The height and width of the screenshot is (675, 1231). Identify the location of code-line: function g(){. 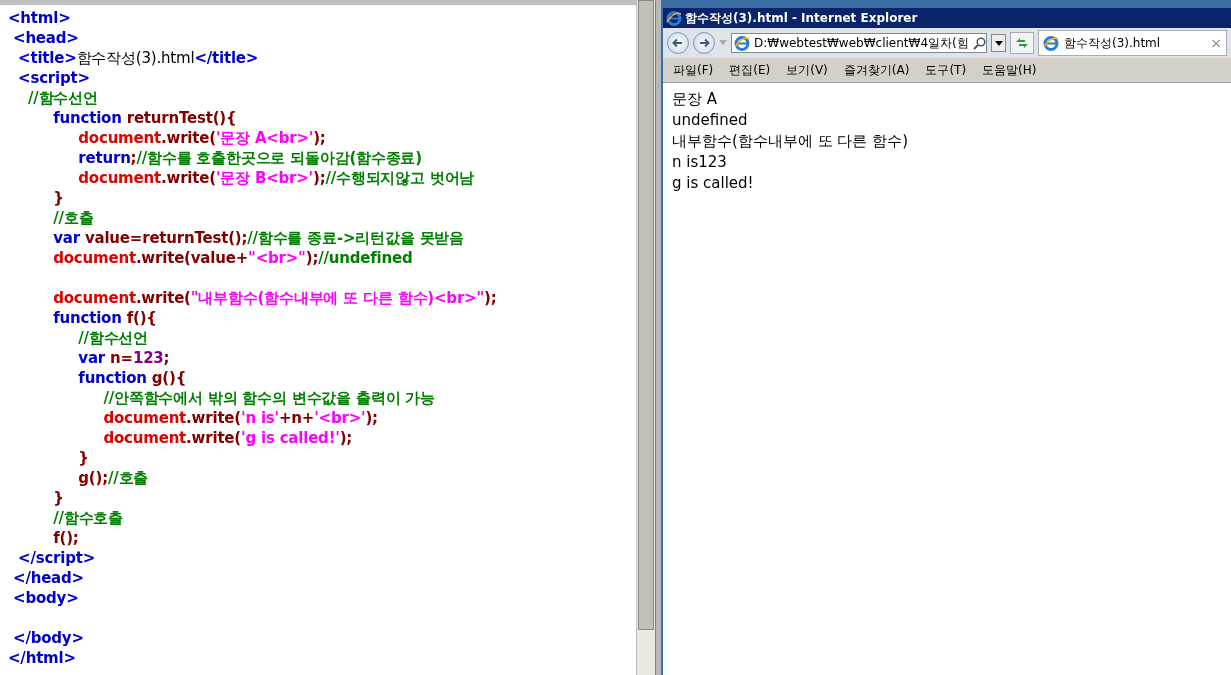
(132, 378).